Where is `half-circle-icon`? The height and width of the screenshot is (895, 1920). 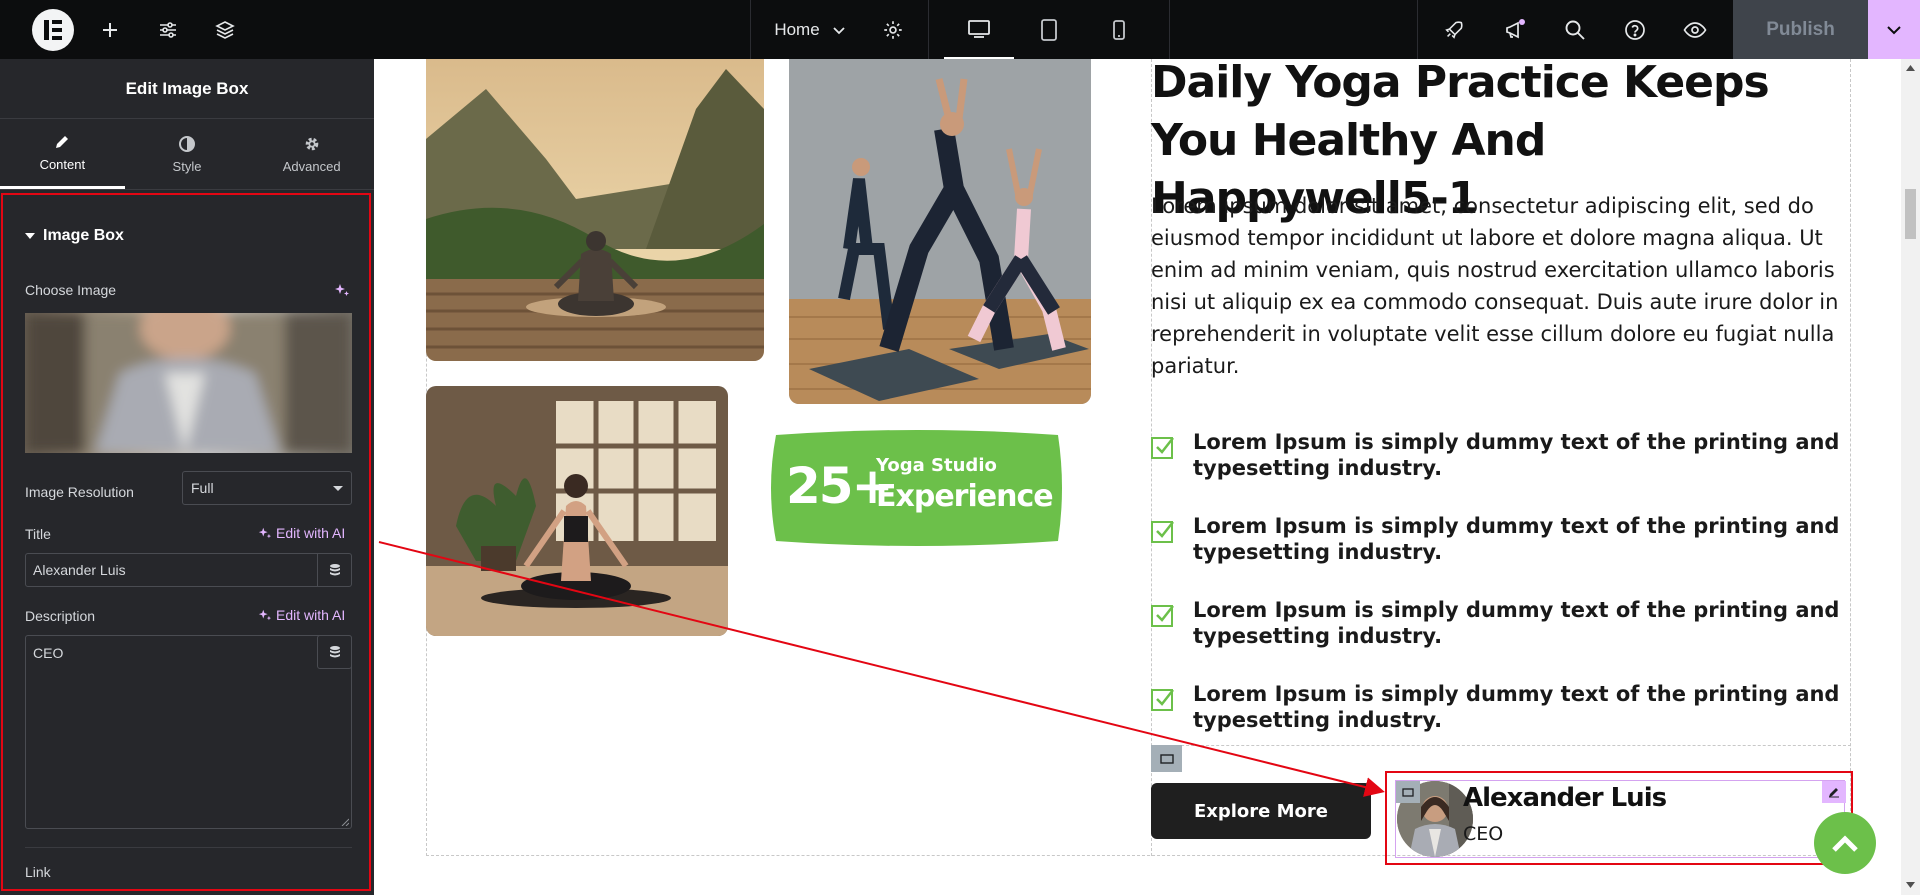
half-circle-icon is located at coordinates (187, 143).